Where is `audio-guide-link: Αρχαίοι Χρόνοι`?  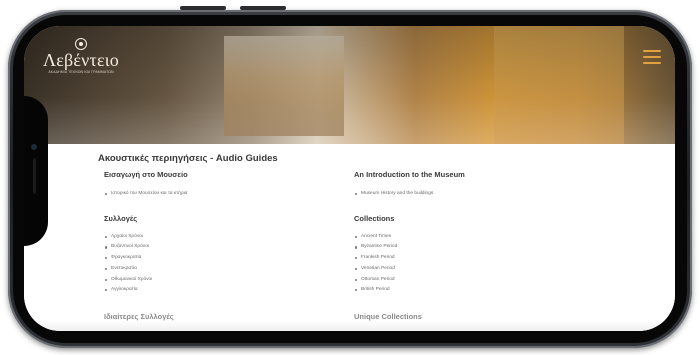 audio-guide-link: Αρχαίοι Χρόνοι is located at coordinates (224, 237).